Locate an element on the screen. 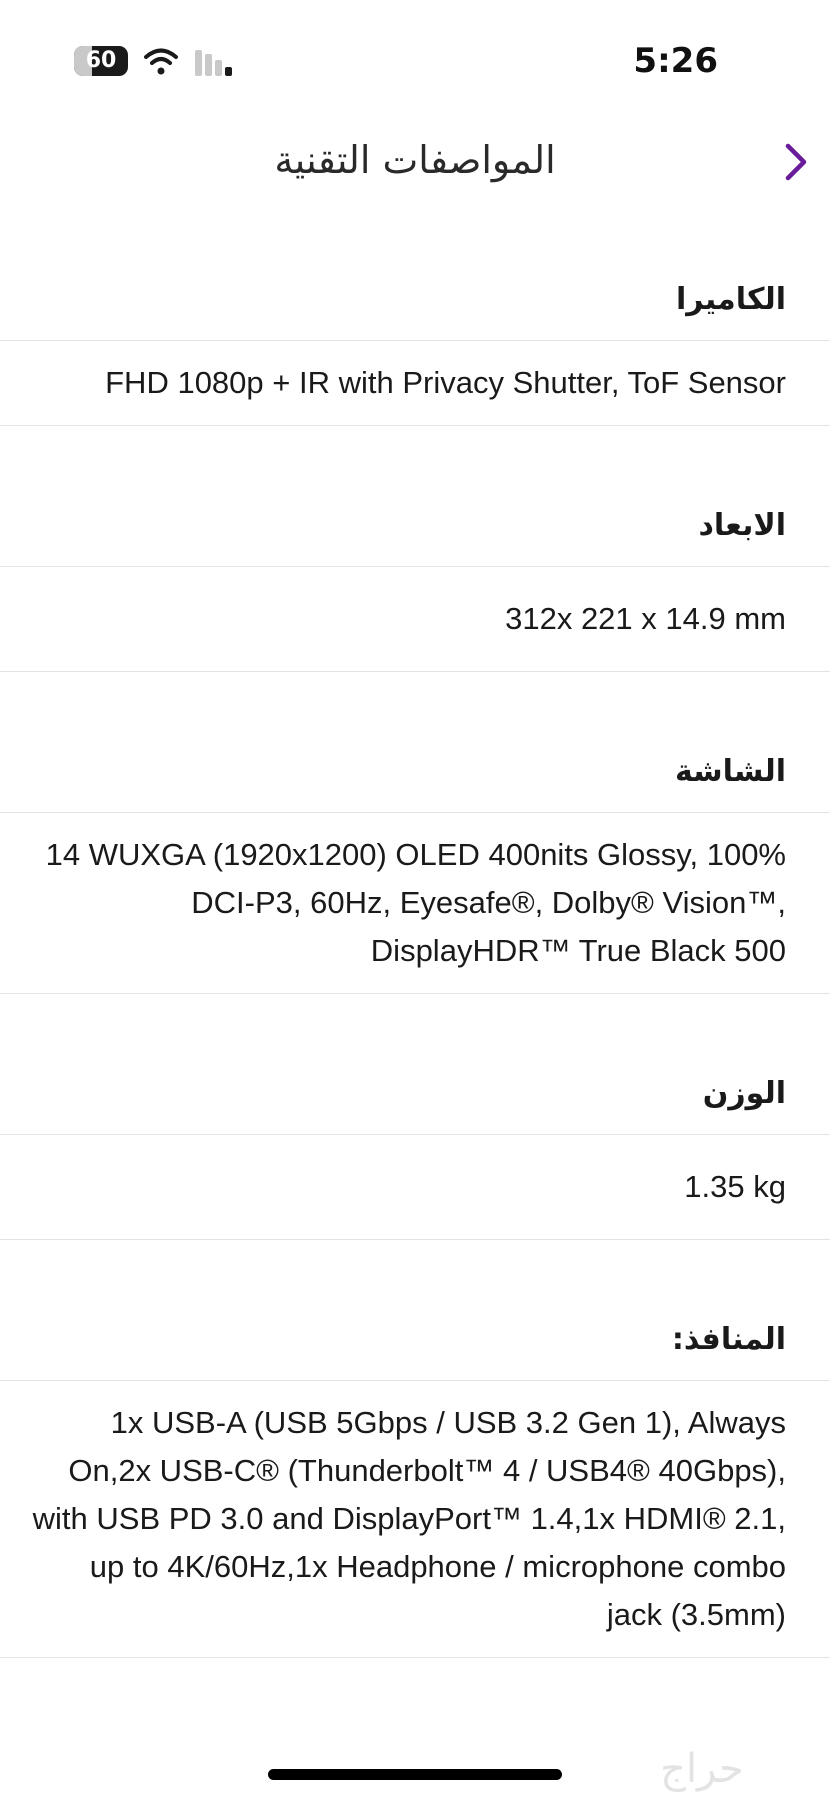 Image resolution: width=830 pixels, height=1800 pixels. cellular-signal-icon is located at coordinates (216, 62).